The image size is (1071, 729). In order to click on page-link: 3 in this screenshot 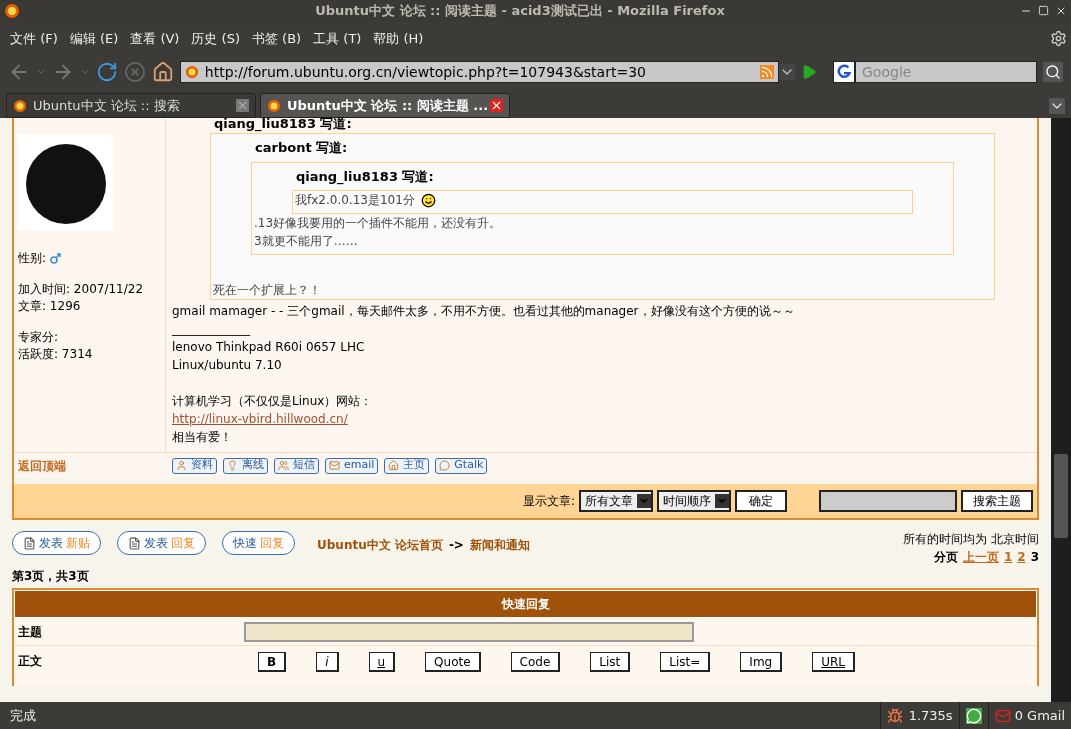, I will do `click(1034, 557)`.